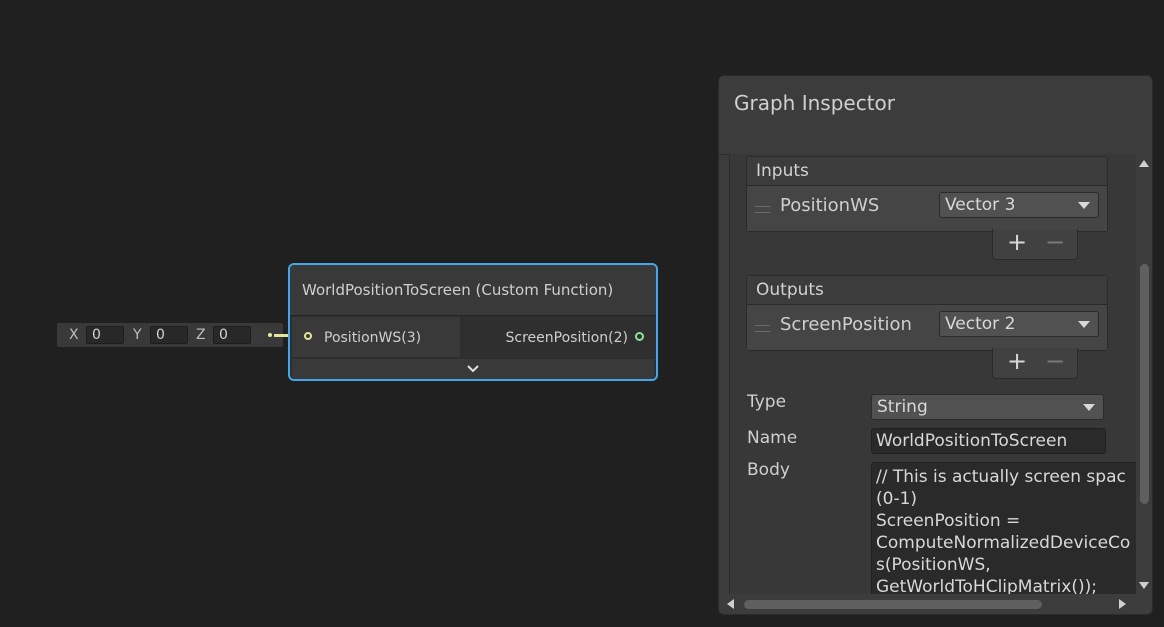 The width and height of the screenshot is (1164, 627). Describe the element at coordinates (927, 290) in the screenshot. I see `outputs-header: Outputs` at that location.